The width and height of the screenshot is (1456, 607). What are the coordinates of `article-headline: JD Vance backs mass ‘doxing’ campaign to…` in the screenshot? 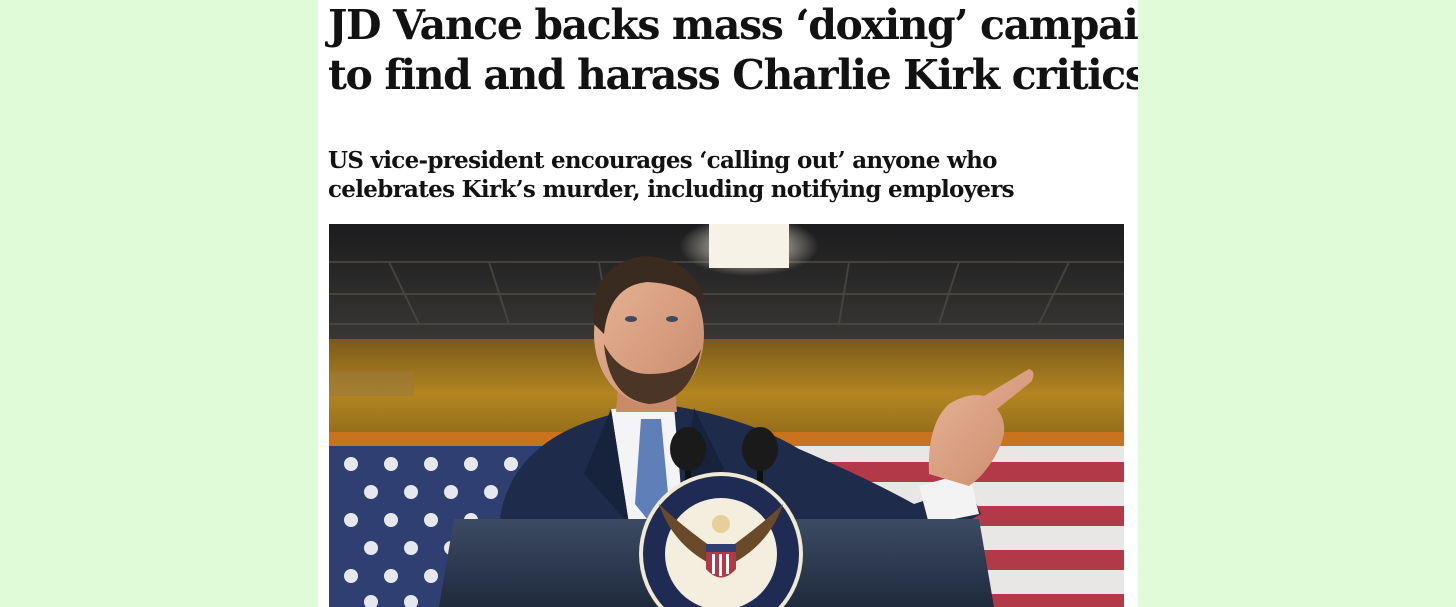 It's located at (733, 50).